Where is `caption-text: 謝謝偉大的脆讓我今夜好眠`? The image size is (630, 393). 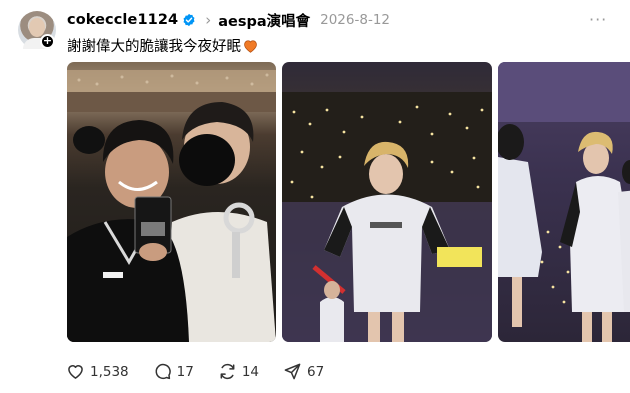 caption-text: 謝謝偉大的脆讓我今夜好眠 is located at coordinates (154, 47).